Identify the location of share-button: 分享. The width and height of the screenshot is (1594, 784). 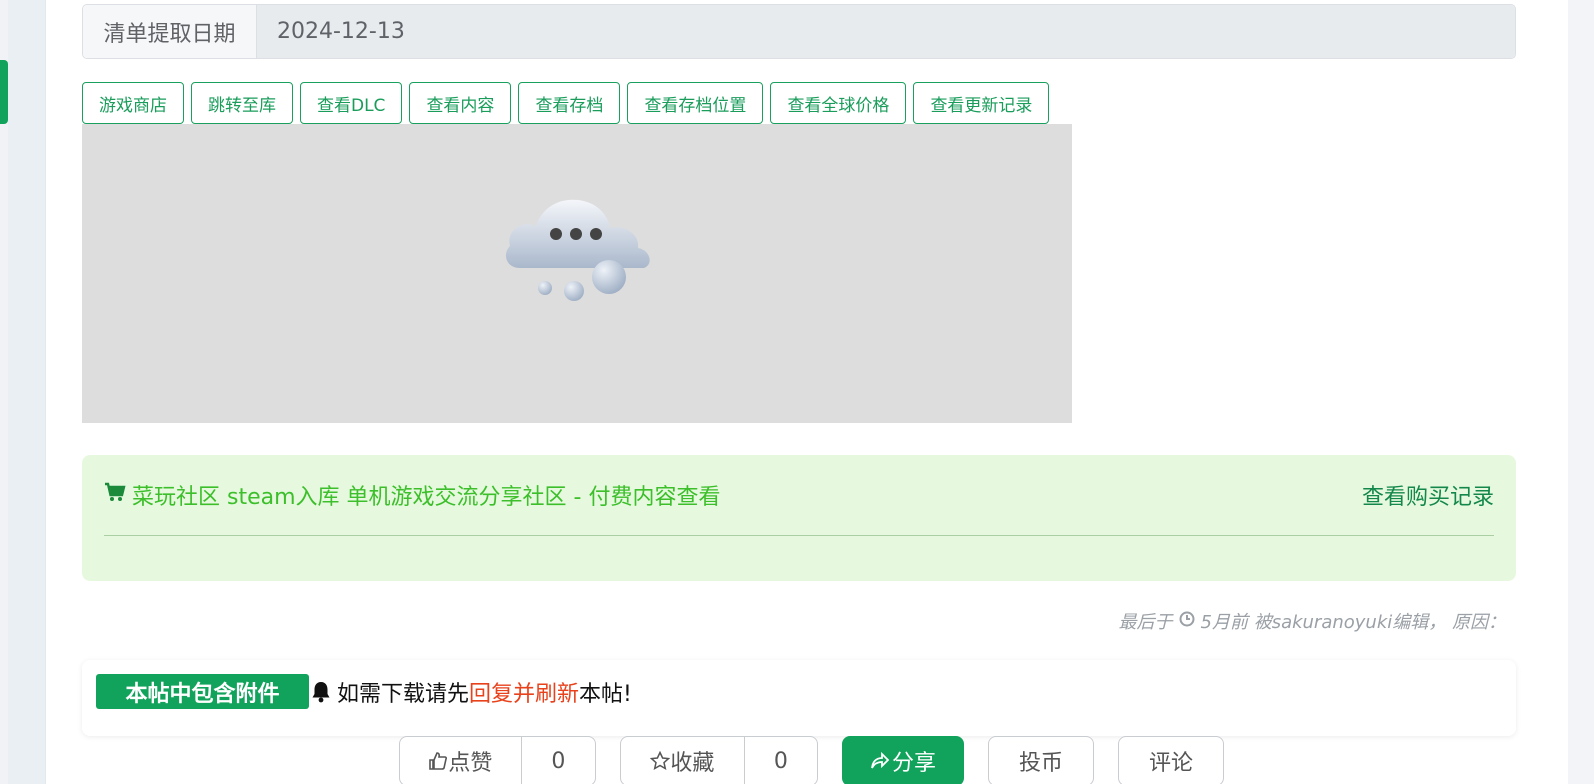
(903, 760).